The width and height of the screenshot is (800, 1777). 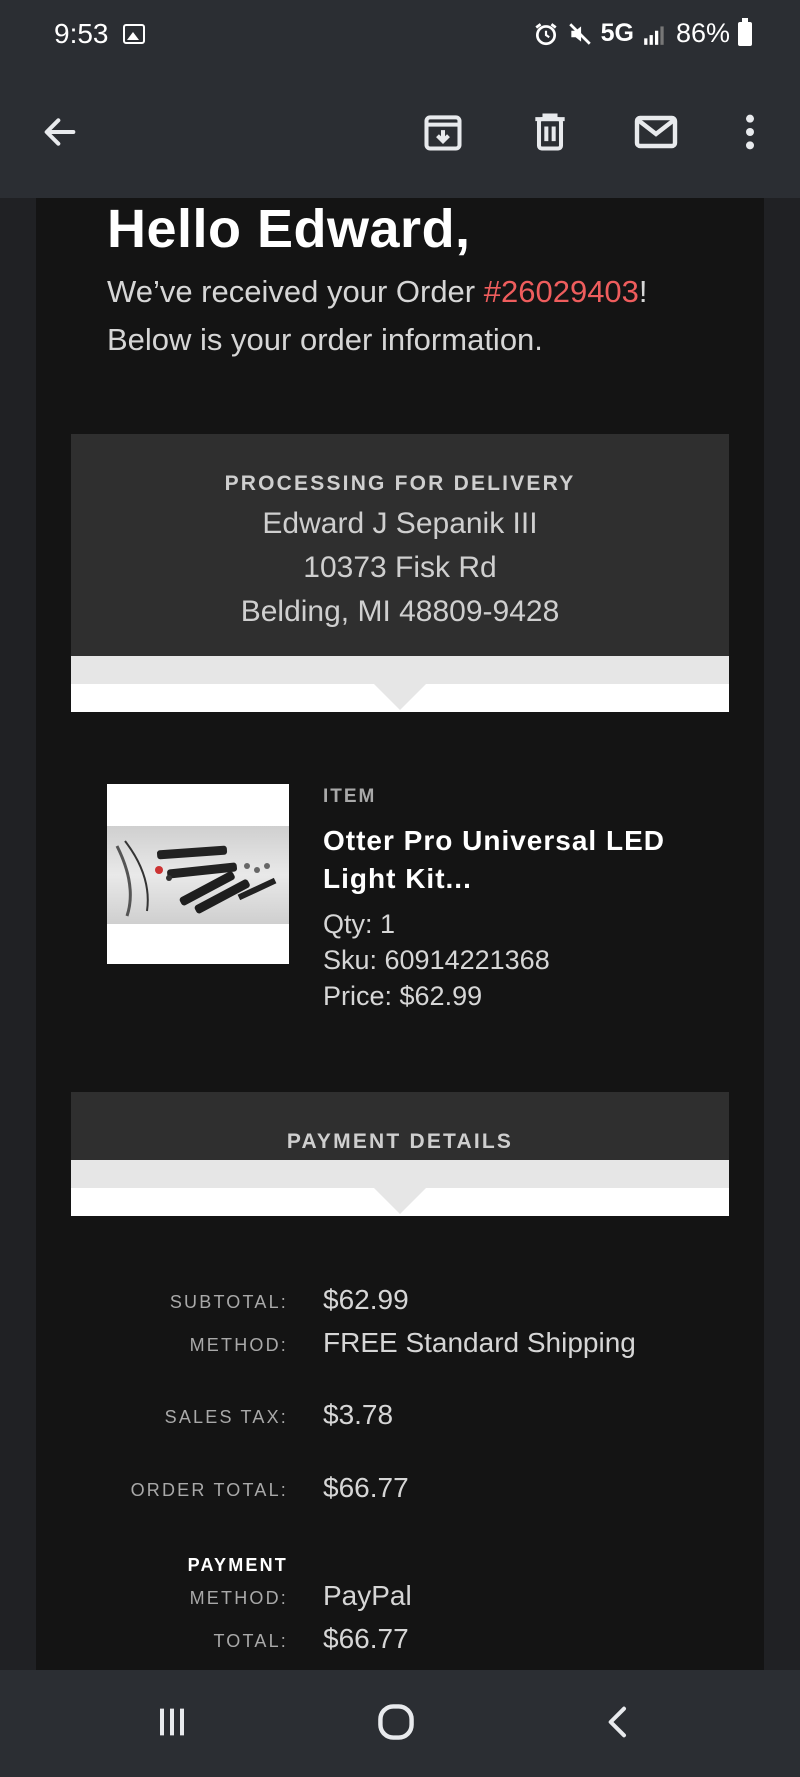 I want to click on address-name: Edward J Sepanik III, so click(x=400, y=523).